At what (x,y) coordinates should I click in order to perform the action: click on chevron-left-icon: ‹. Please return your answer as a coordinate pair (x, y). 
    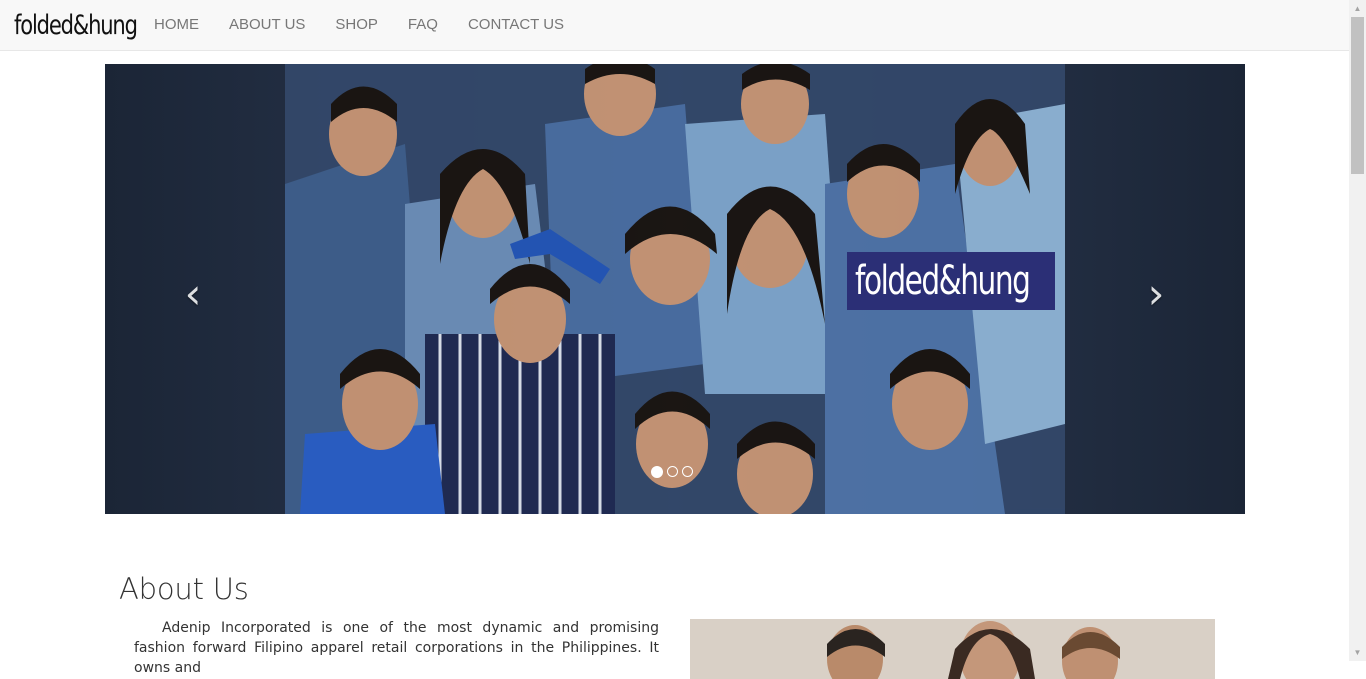
    Looking at the image, I should click on (193, 293).